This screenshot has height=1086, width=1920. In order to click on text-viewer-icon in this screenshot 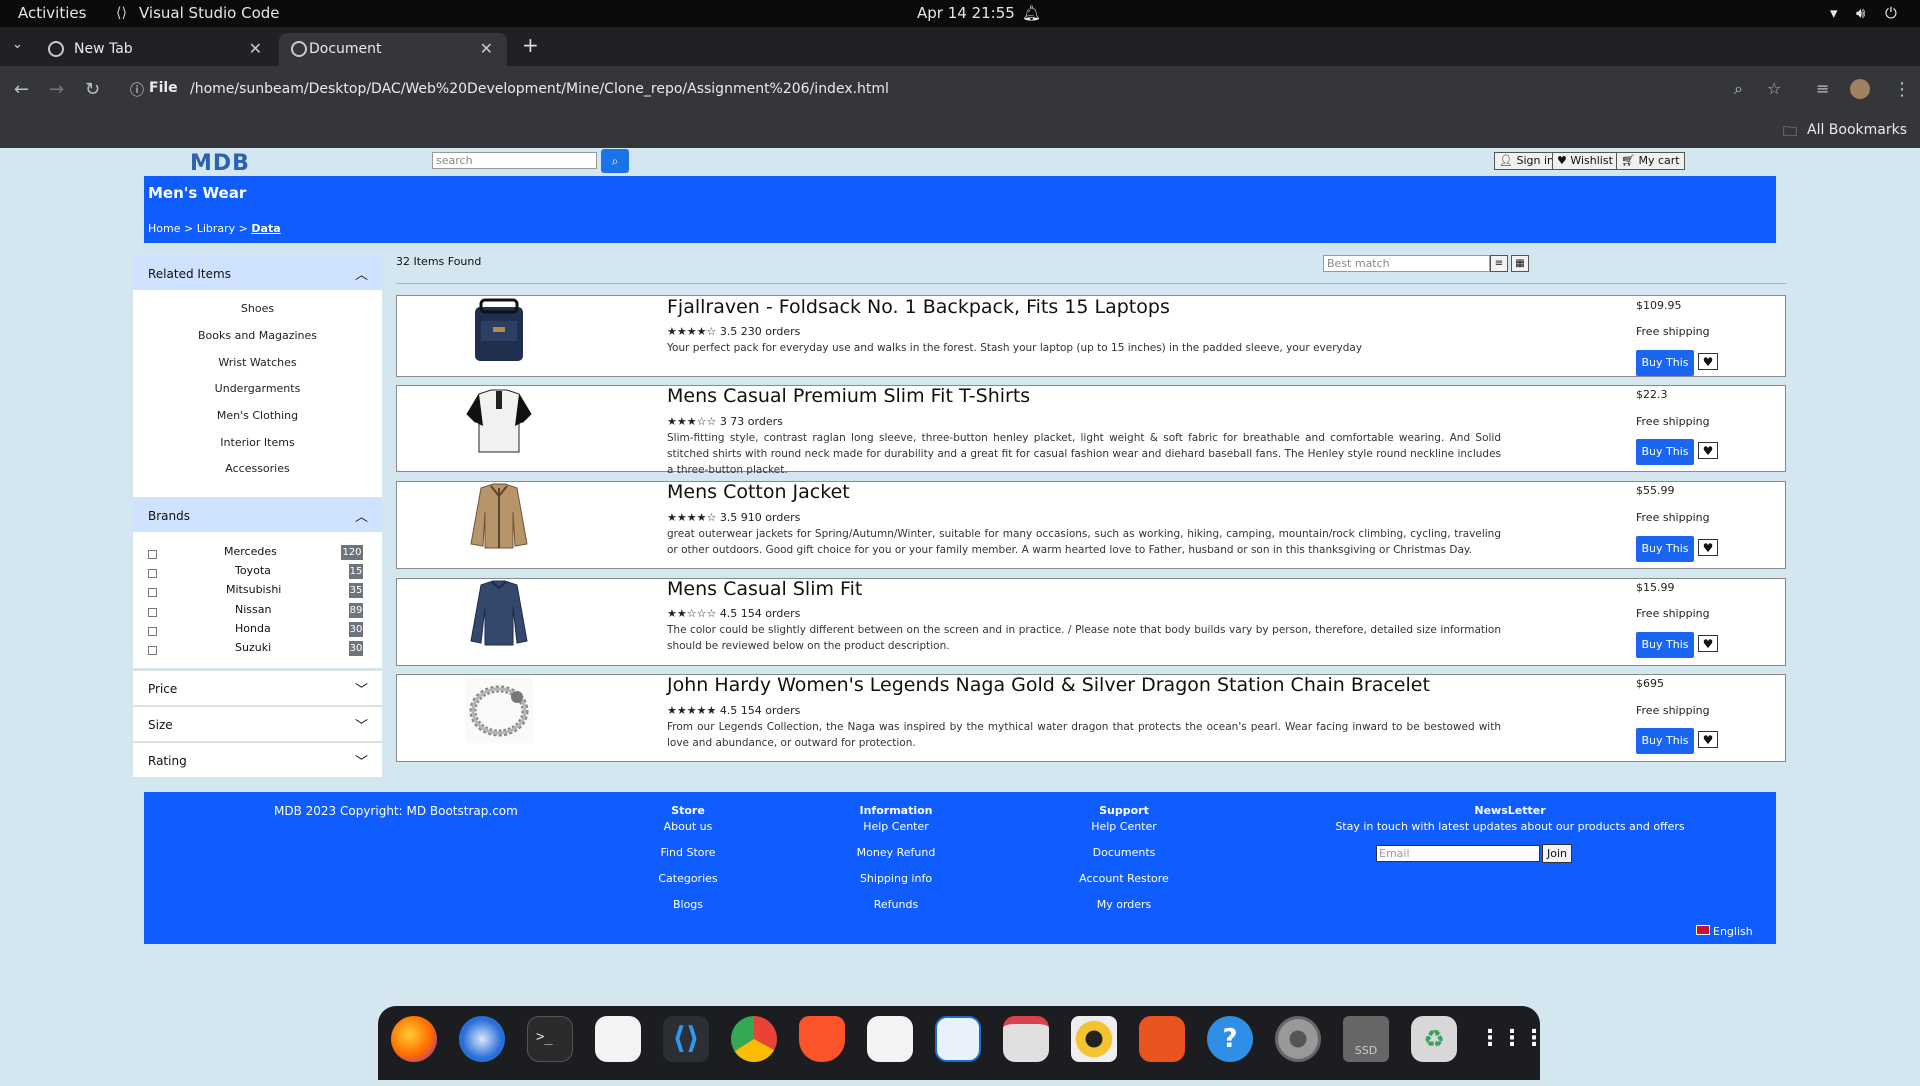, I will do `click(618, 1039)`.